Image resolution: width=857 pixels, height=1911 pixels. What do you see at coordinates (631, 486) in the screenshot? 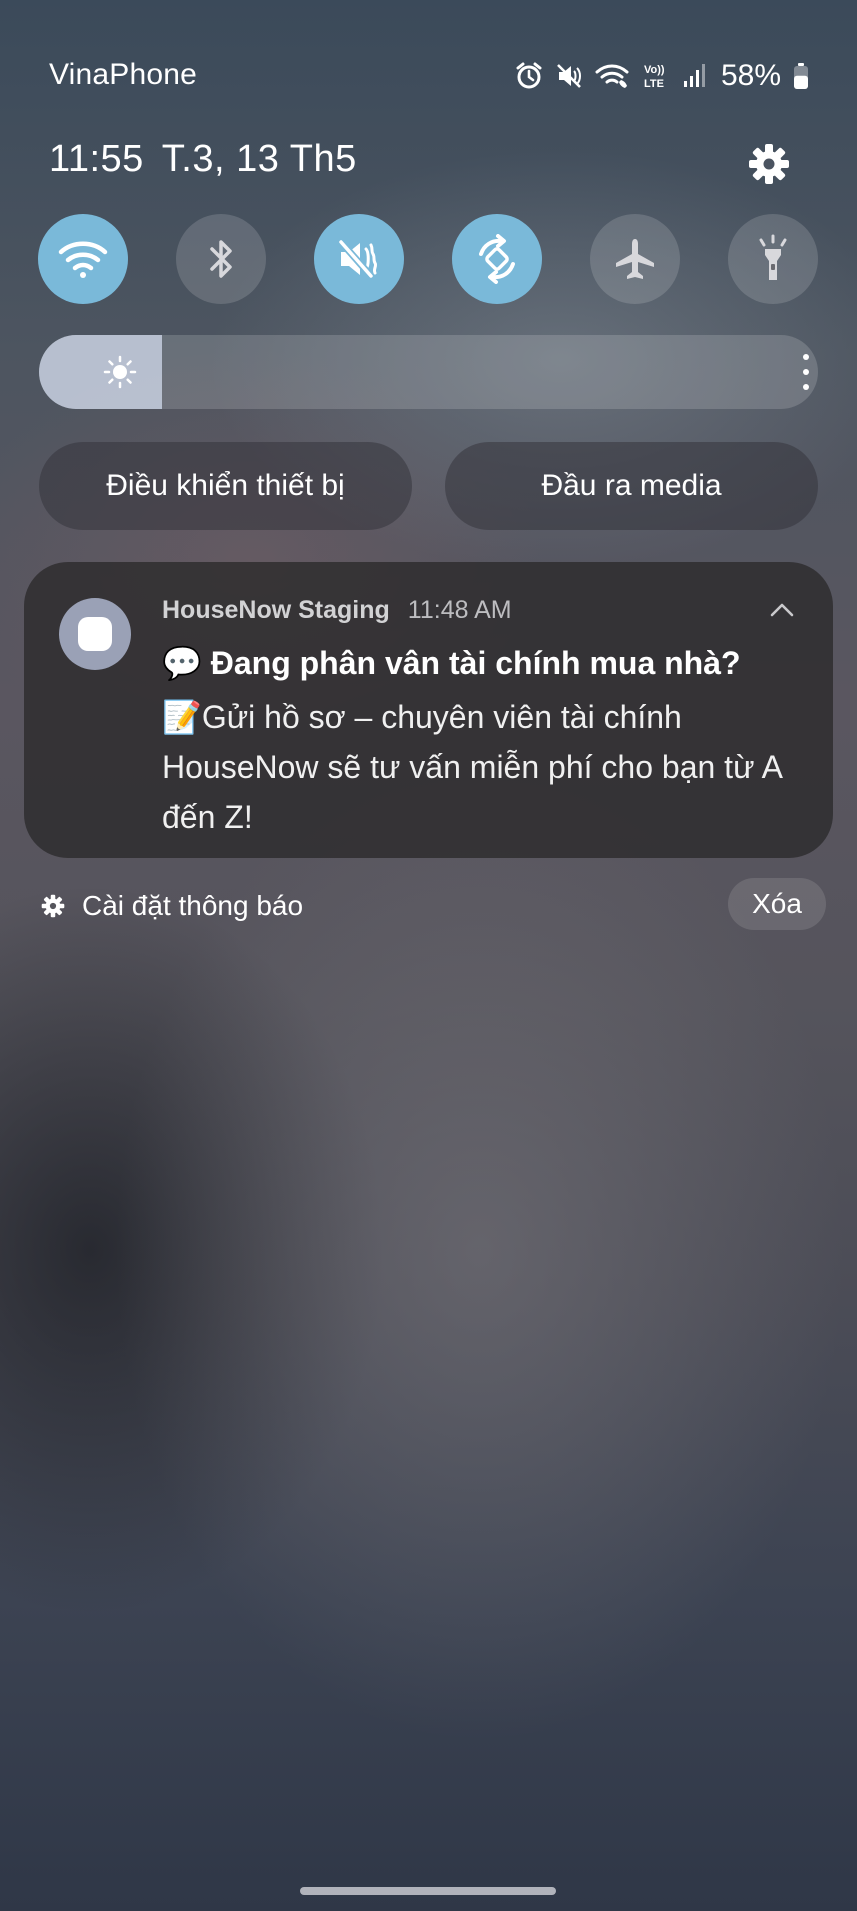
I see `media-output-button: Đầu ra media` at bounding box center [631, 486].